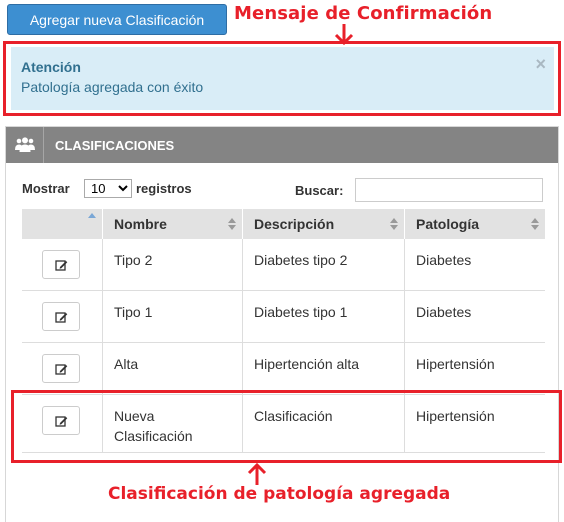 The width and height of the screenshot is (564, 522). What do you see at coordinates (46, 188) in the screenshot?
I see `show-entries-label: Mostrar` at bounding box center [46, 188].